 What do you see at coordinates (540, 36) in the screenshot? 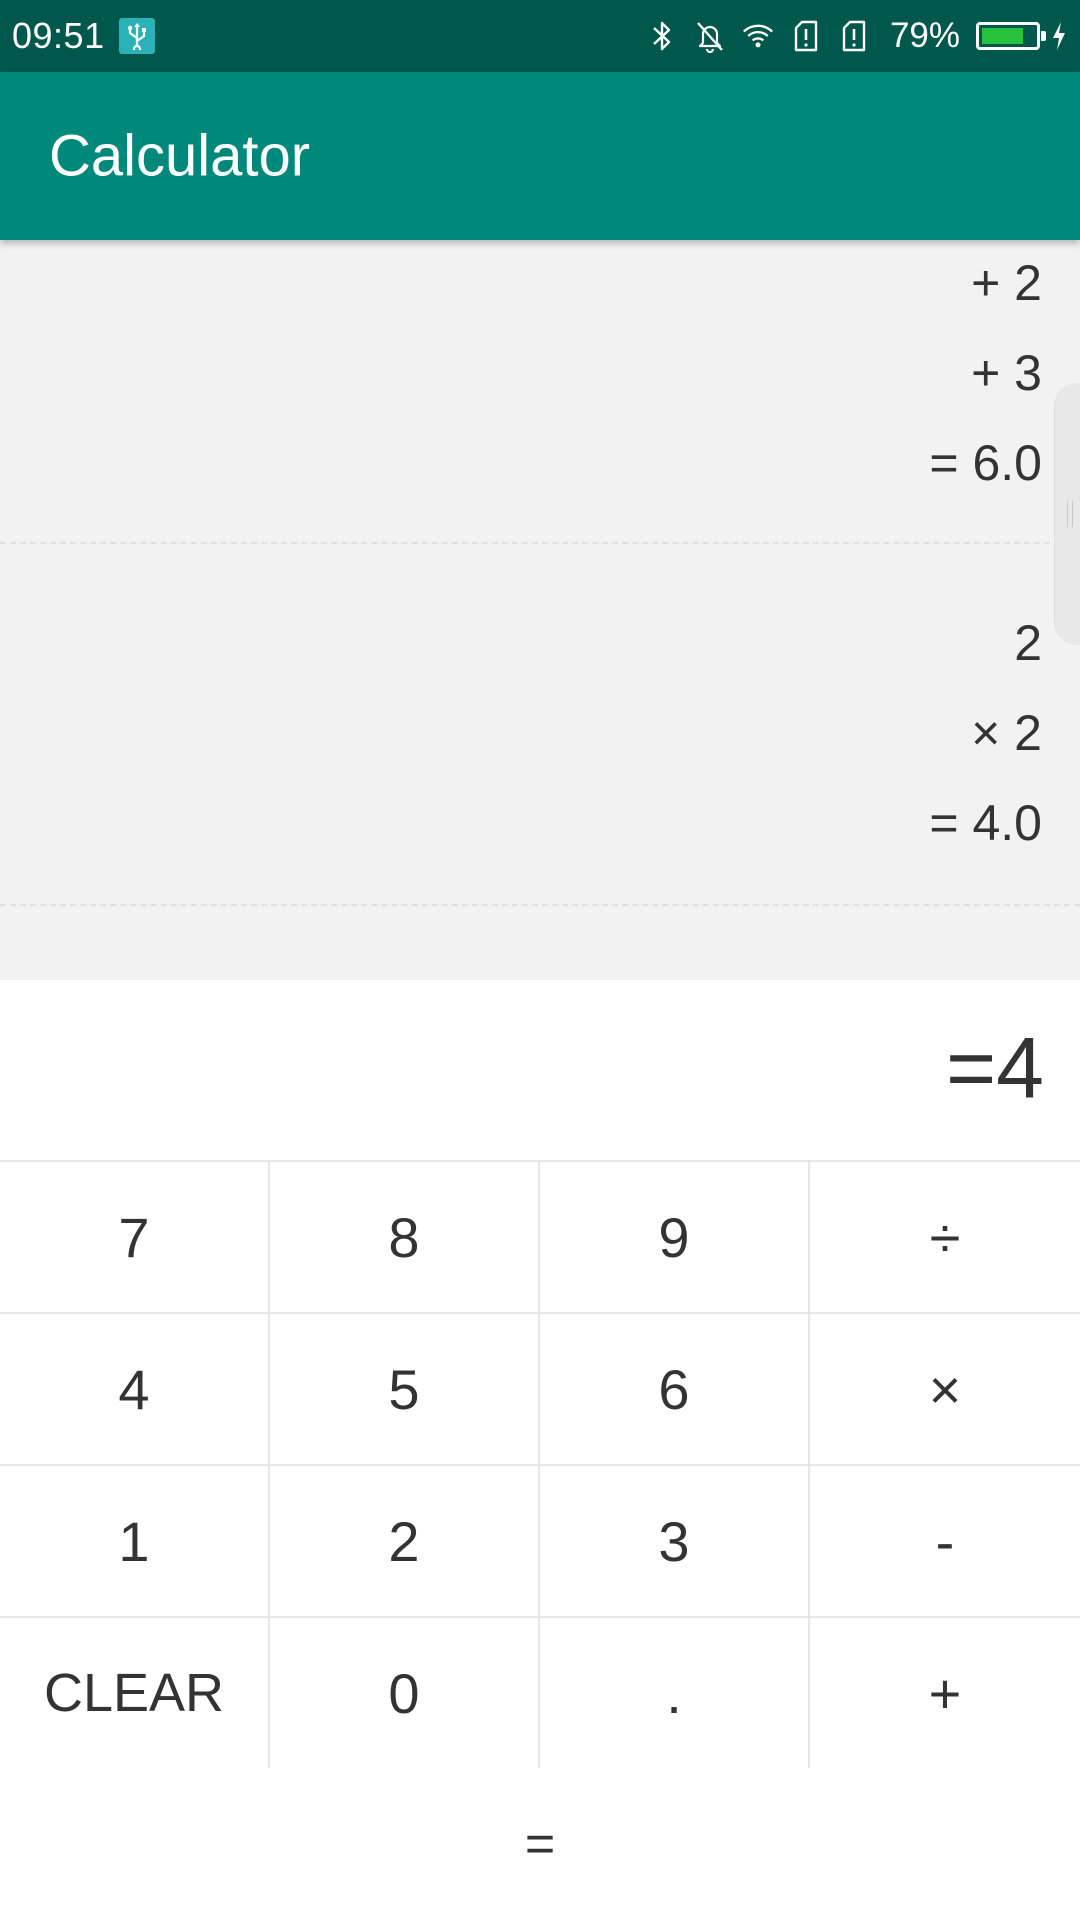
I see `status-bar: 09:51 79%` at bounding box center [540, 36].